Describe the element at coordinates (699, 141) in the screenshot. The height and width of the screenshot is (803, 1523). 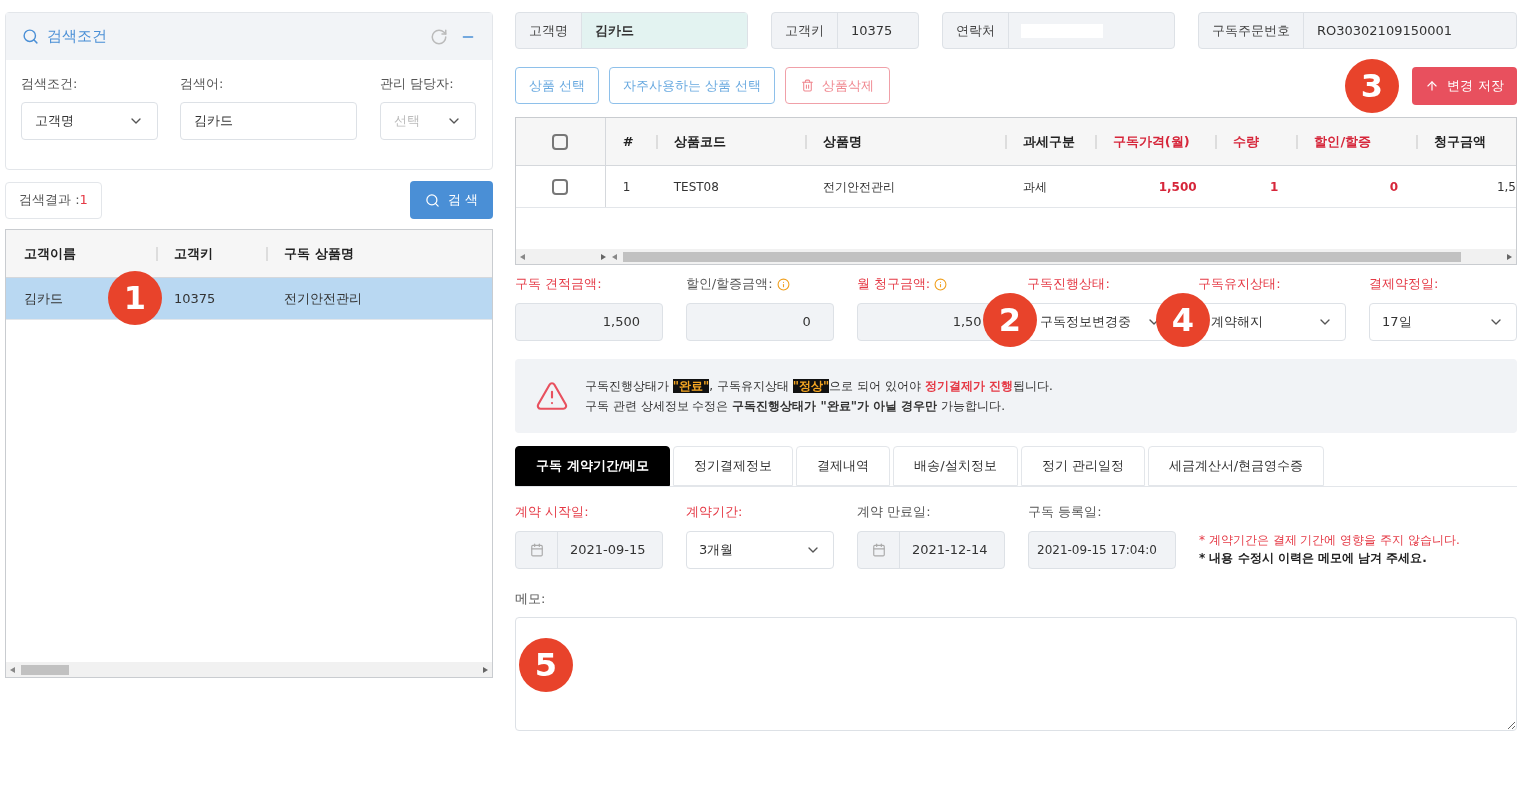
I see `column-header: 상품코드` at that location.